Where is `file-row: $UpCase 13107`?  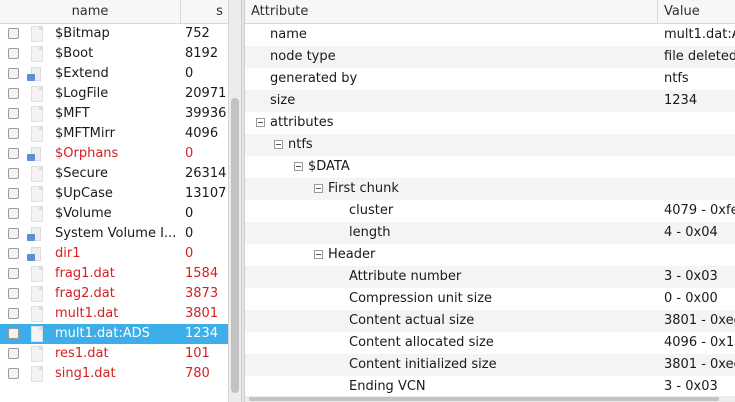
file-row: $UpCase 13107 is located at coordinates (114, 194).